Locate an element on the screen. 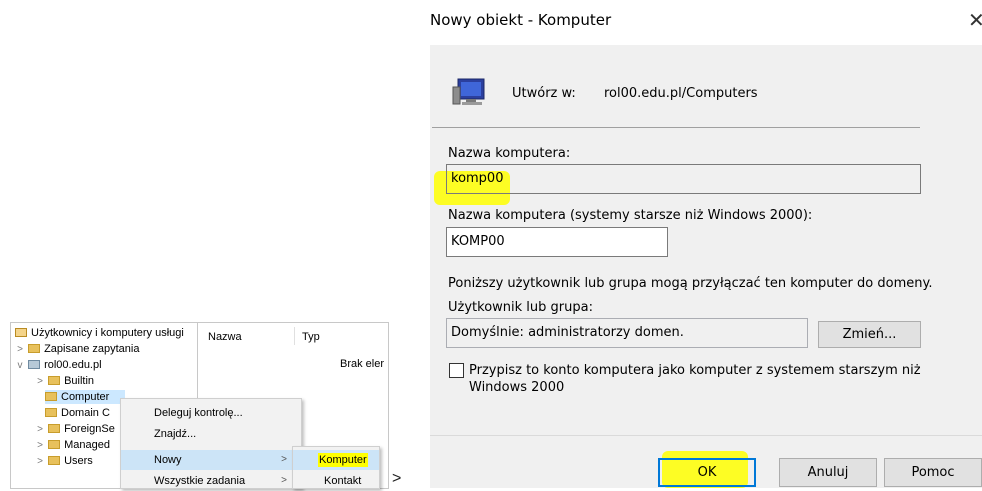 The image size is (982, 491). menu-item-all-tasks: Wszystkie zadania > is located at coordinates (211, 481).